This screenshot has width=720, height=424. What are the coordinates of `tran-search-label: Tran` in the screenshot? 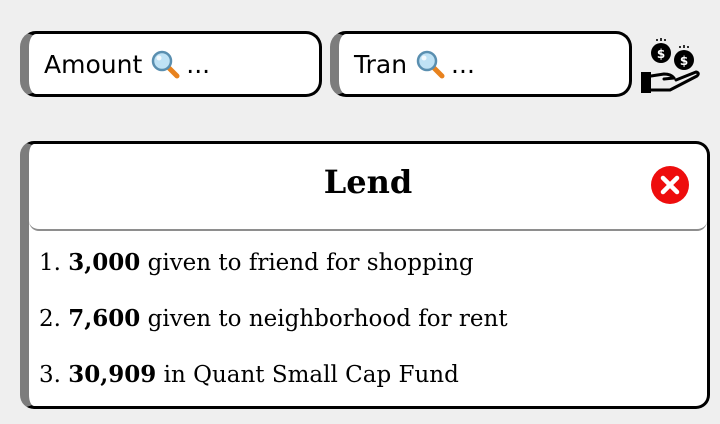 It's located at (381, 64).